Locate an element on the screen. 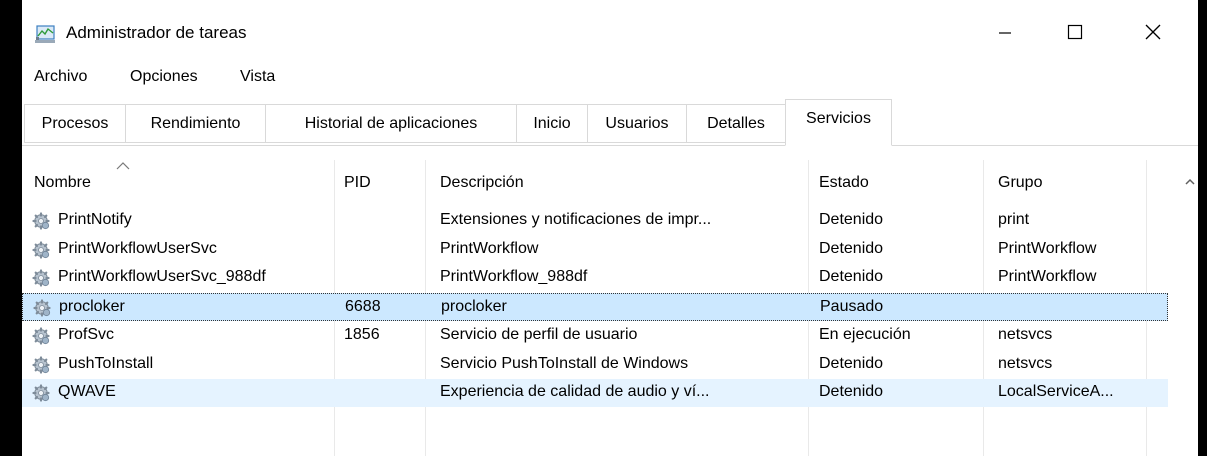 The image size is (1207, 456). maximize-icon is located at coordinates (1075, 32).